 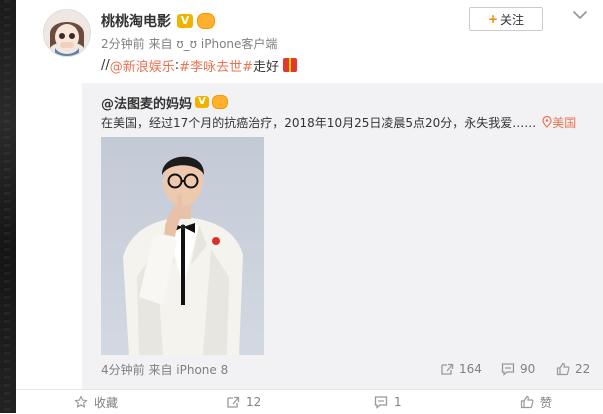 I want to click on avatar, so click(x=67, y=33).